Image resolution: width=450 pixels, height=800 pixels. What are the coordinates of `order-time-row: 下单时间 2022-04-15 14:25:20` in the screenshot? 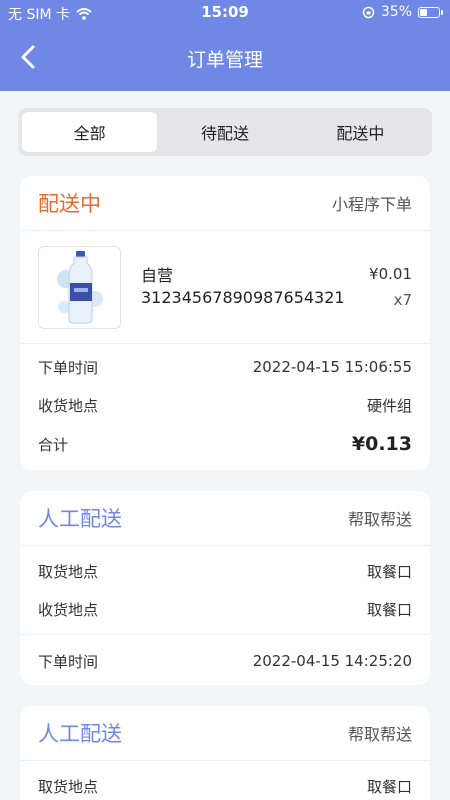 It's located at (225, 660).